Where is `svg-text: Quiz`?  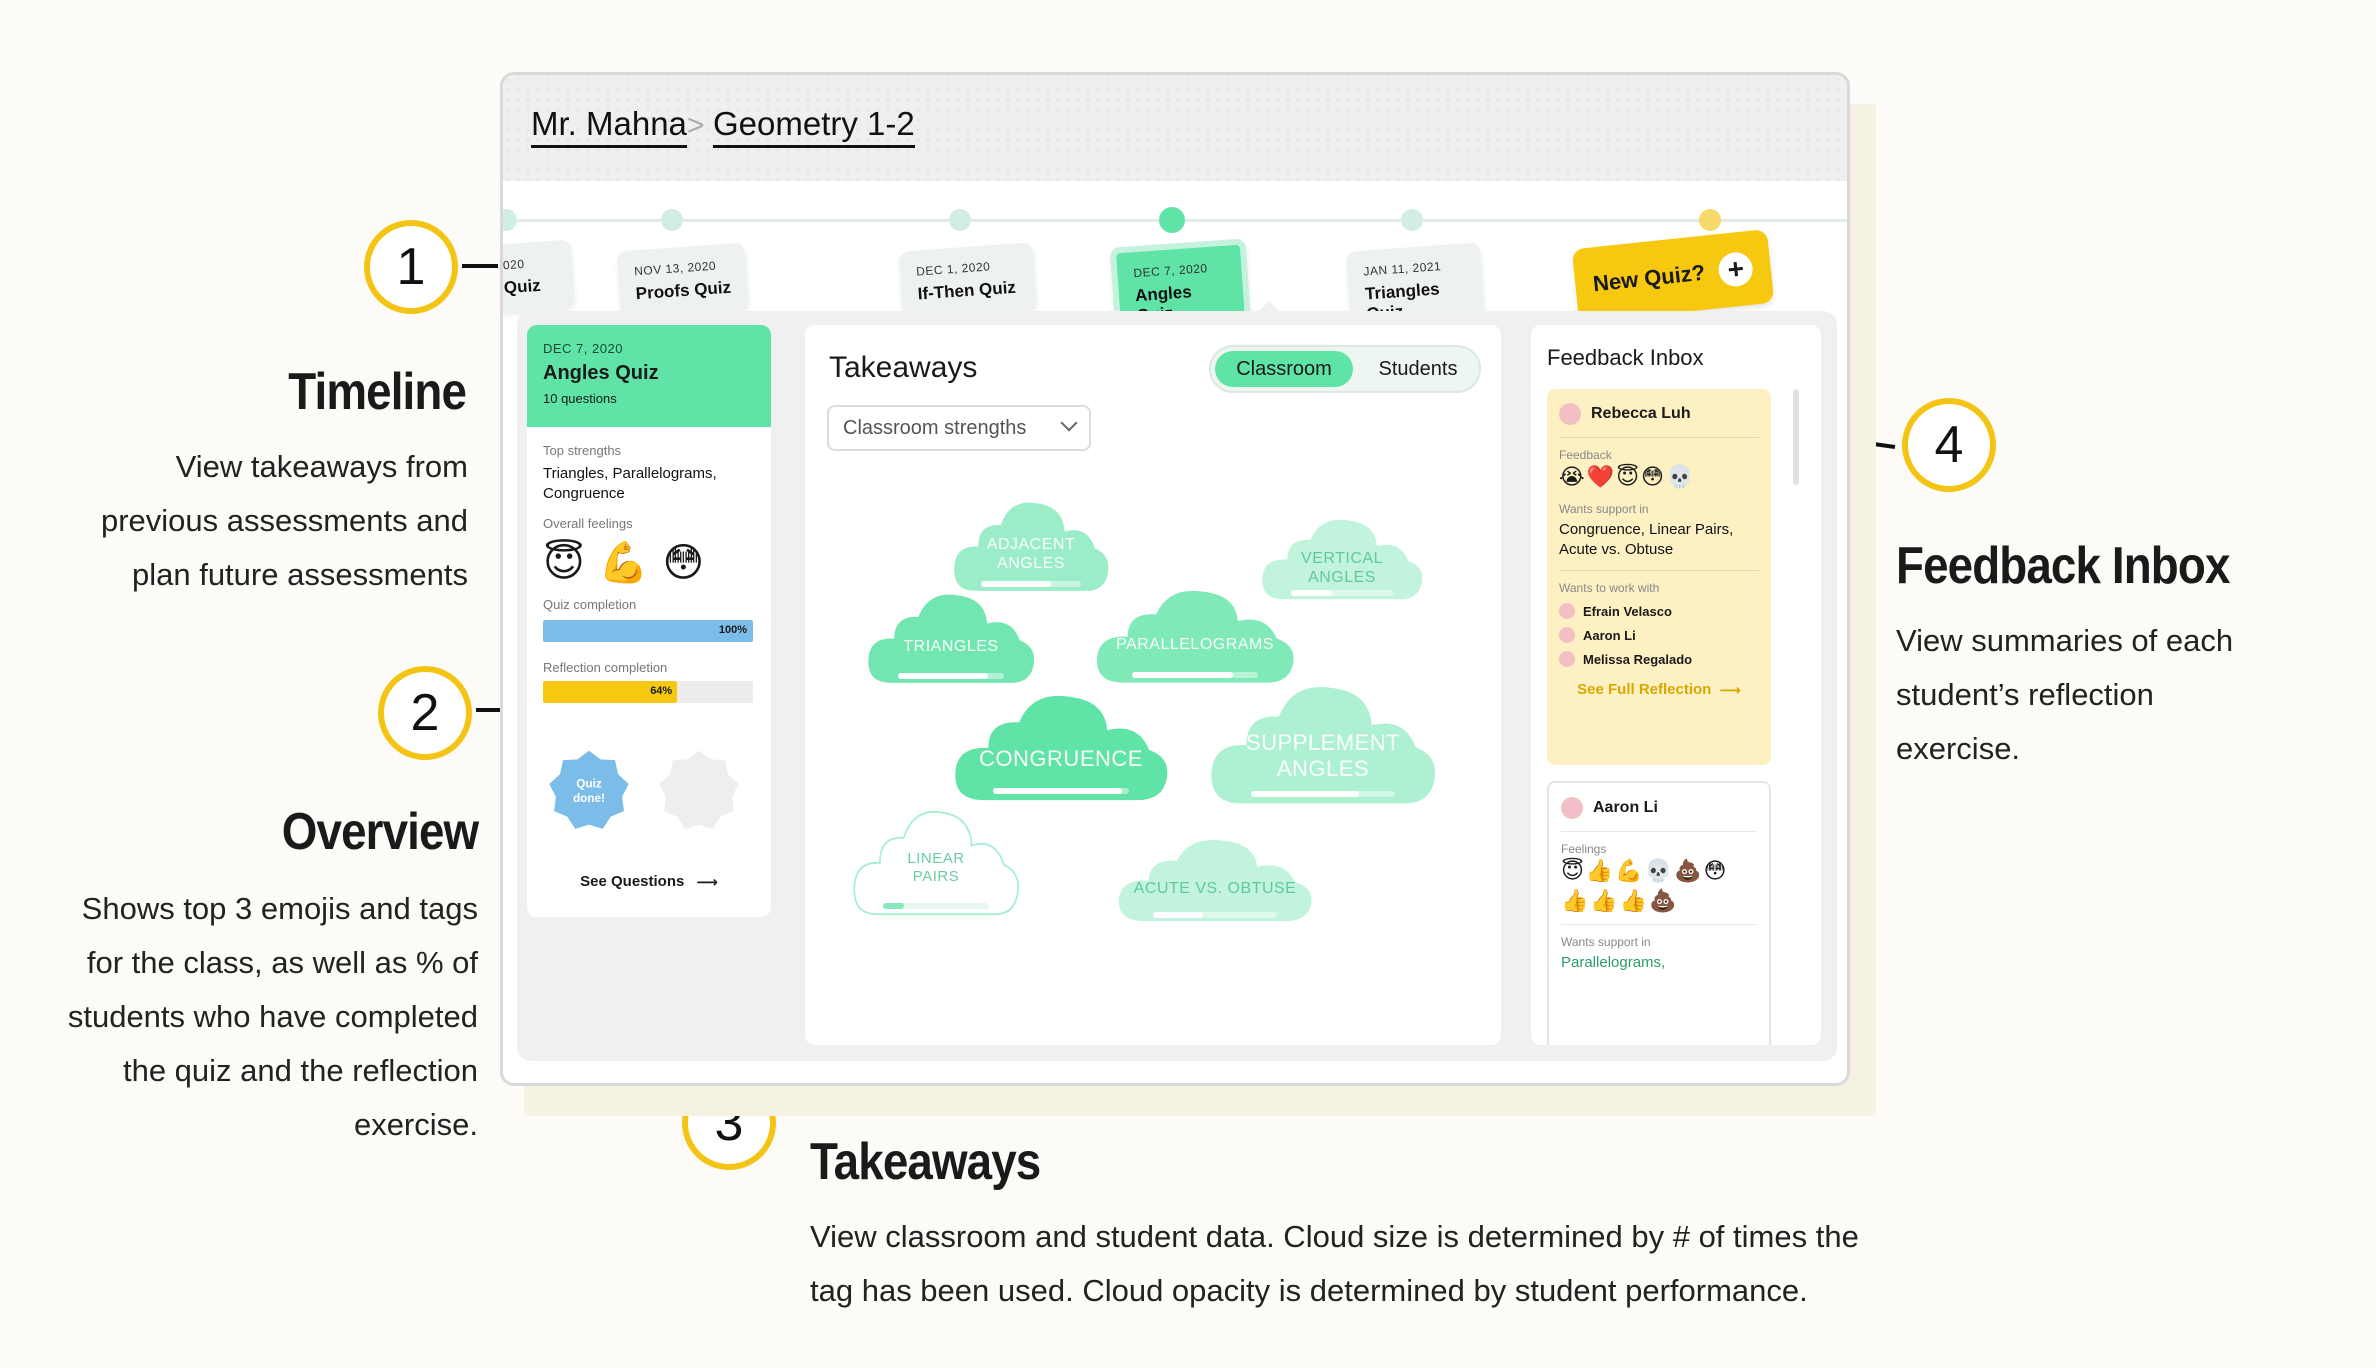 svg-text: Quiz is located at coordinates (589, 784).